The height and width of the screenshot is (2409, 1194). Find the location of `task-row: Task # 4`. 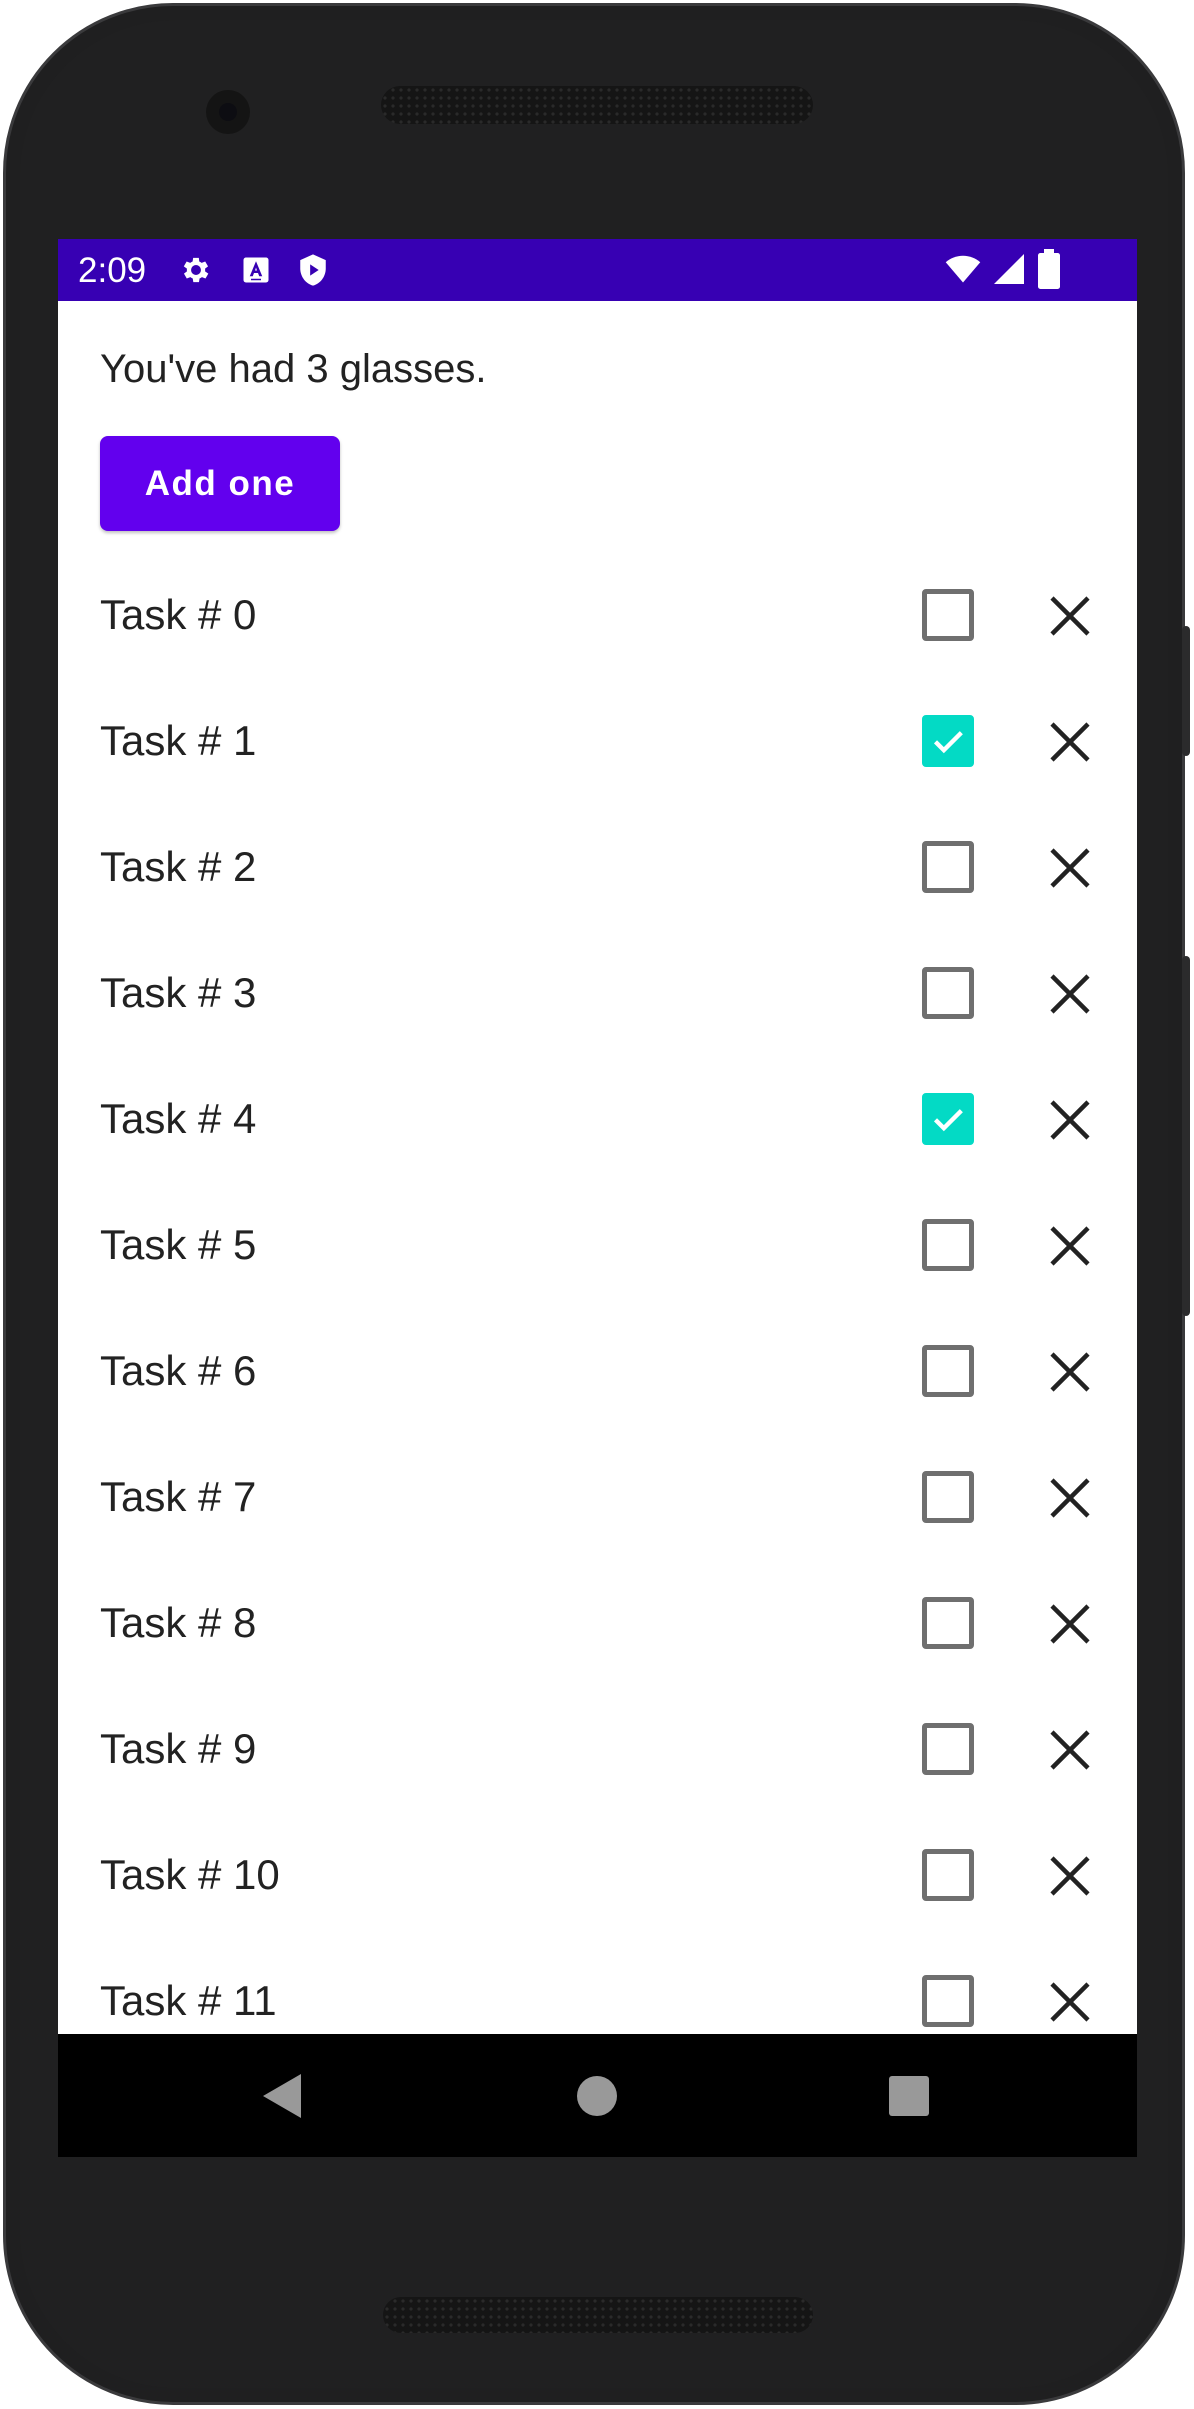

task-row: Task # 4 is located at coordinates (597, 1119).